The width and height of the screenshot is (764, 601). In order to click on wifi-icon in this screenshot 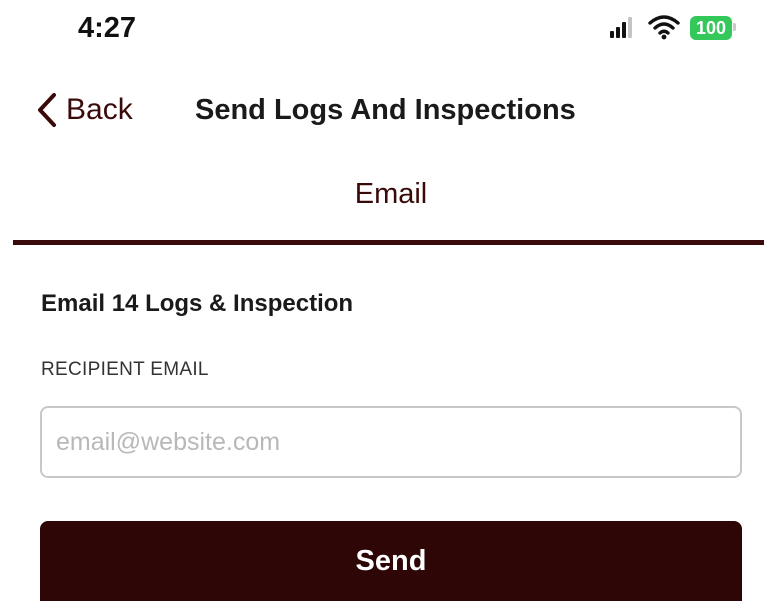, I will do `click(664, 27)`.